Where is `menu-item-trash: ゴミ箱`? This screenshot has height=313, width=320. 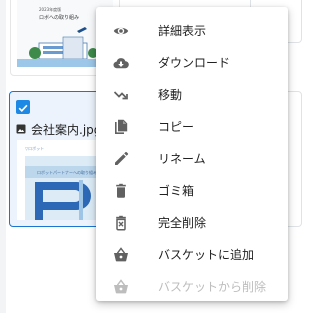
menu-item-trash: ゴミ箱 is located at coordinates (192, 191).